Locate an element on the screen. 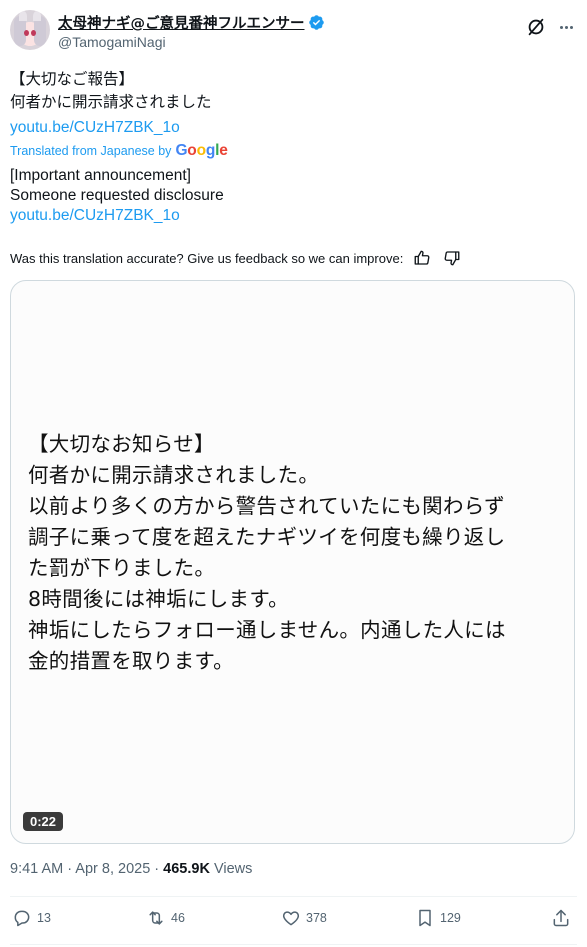 The height and width of the screenshot is (947, 587). reply-icon is located at coordinates (22, 918).